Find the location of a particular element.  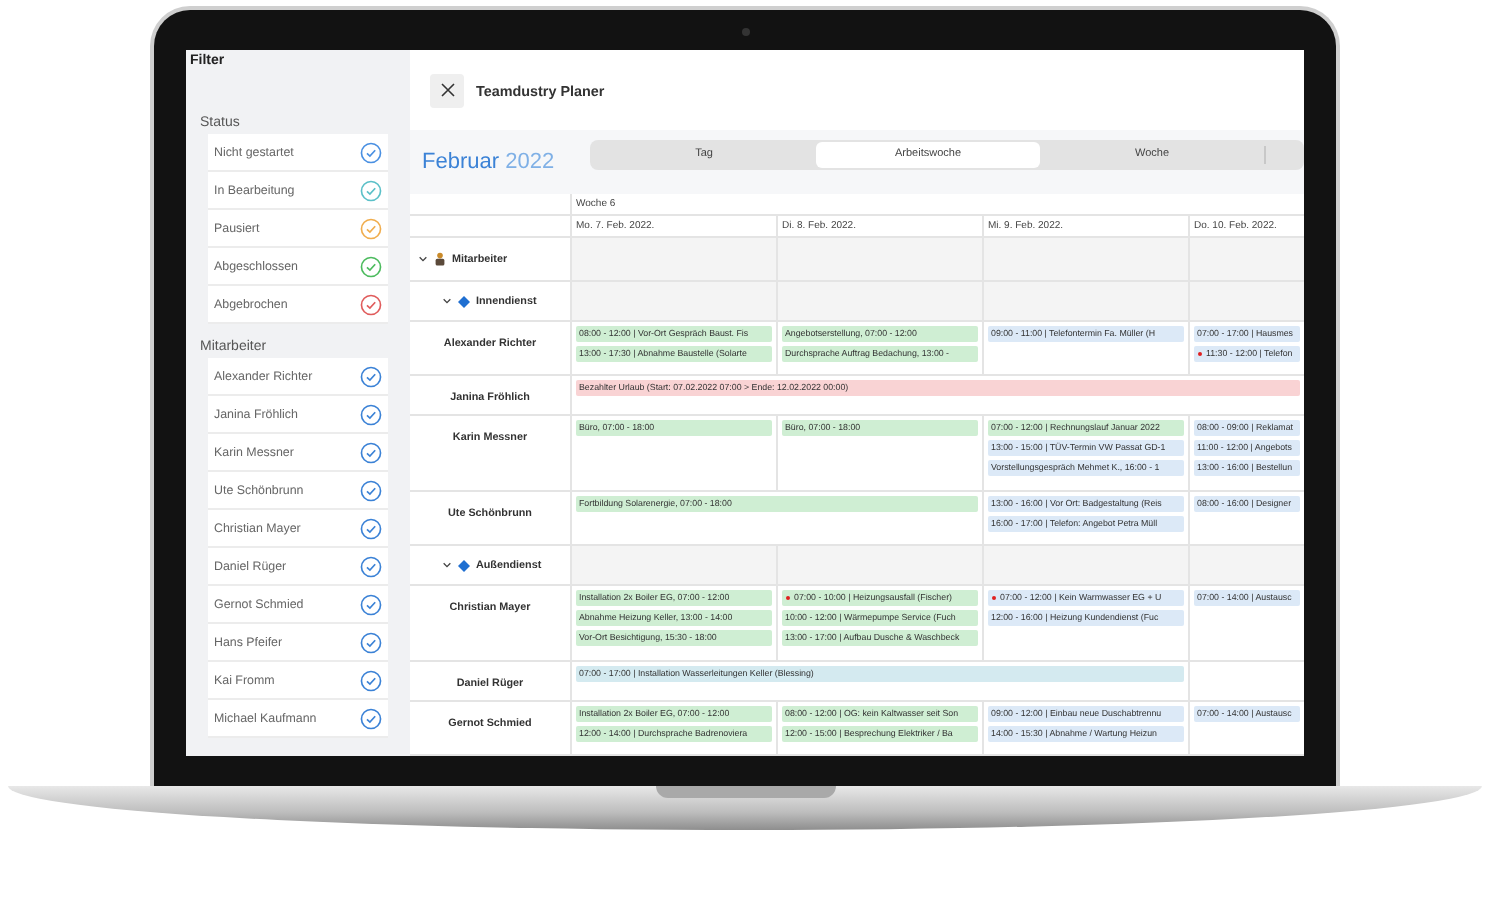

month-title: Februar 2022 is located at coordinates (489, 162).